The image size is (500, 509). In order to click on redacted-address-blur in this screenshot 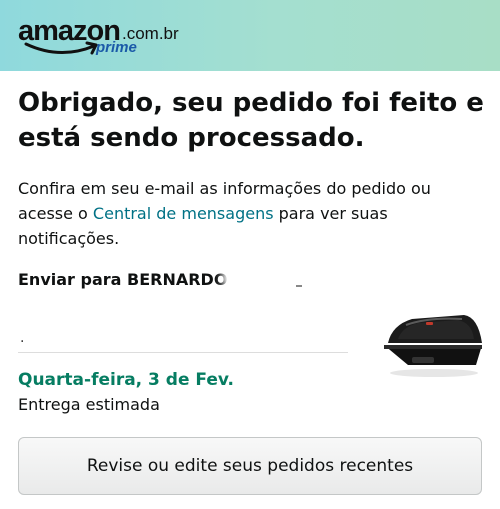, I will do `click(87, 328)`.